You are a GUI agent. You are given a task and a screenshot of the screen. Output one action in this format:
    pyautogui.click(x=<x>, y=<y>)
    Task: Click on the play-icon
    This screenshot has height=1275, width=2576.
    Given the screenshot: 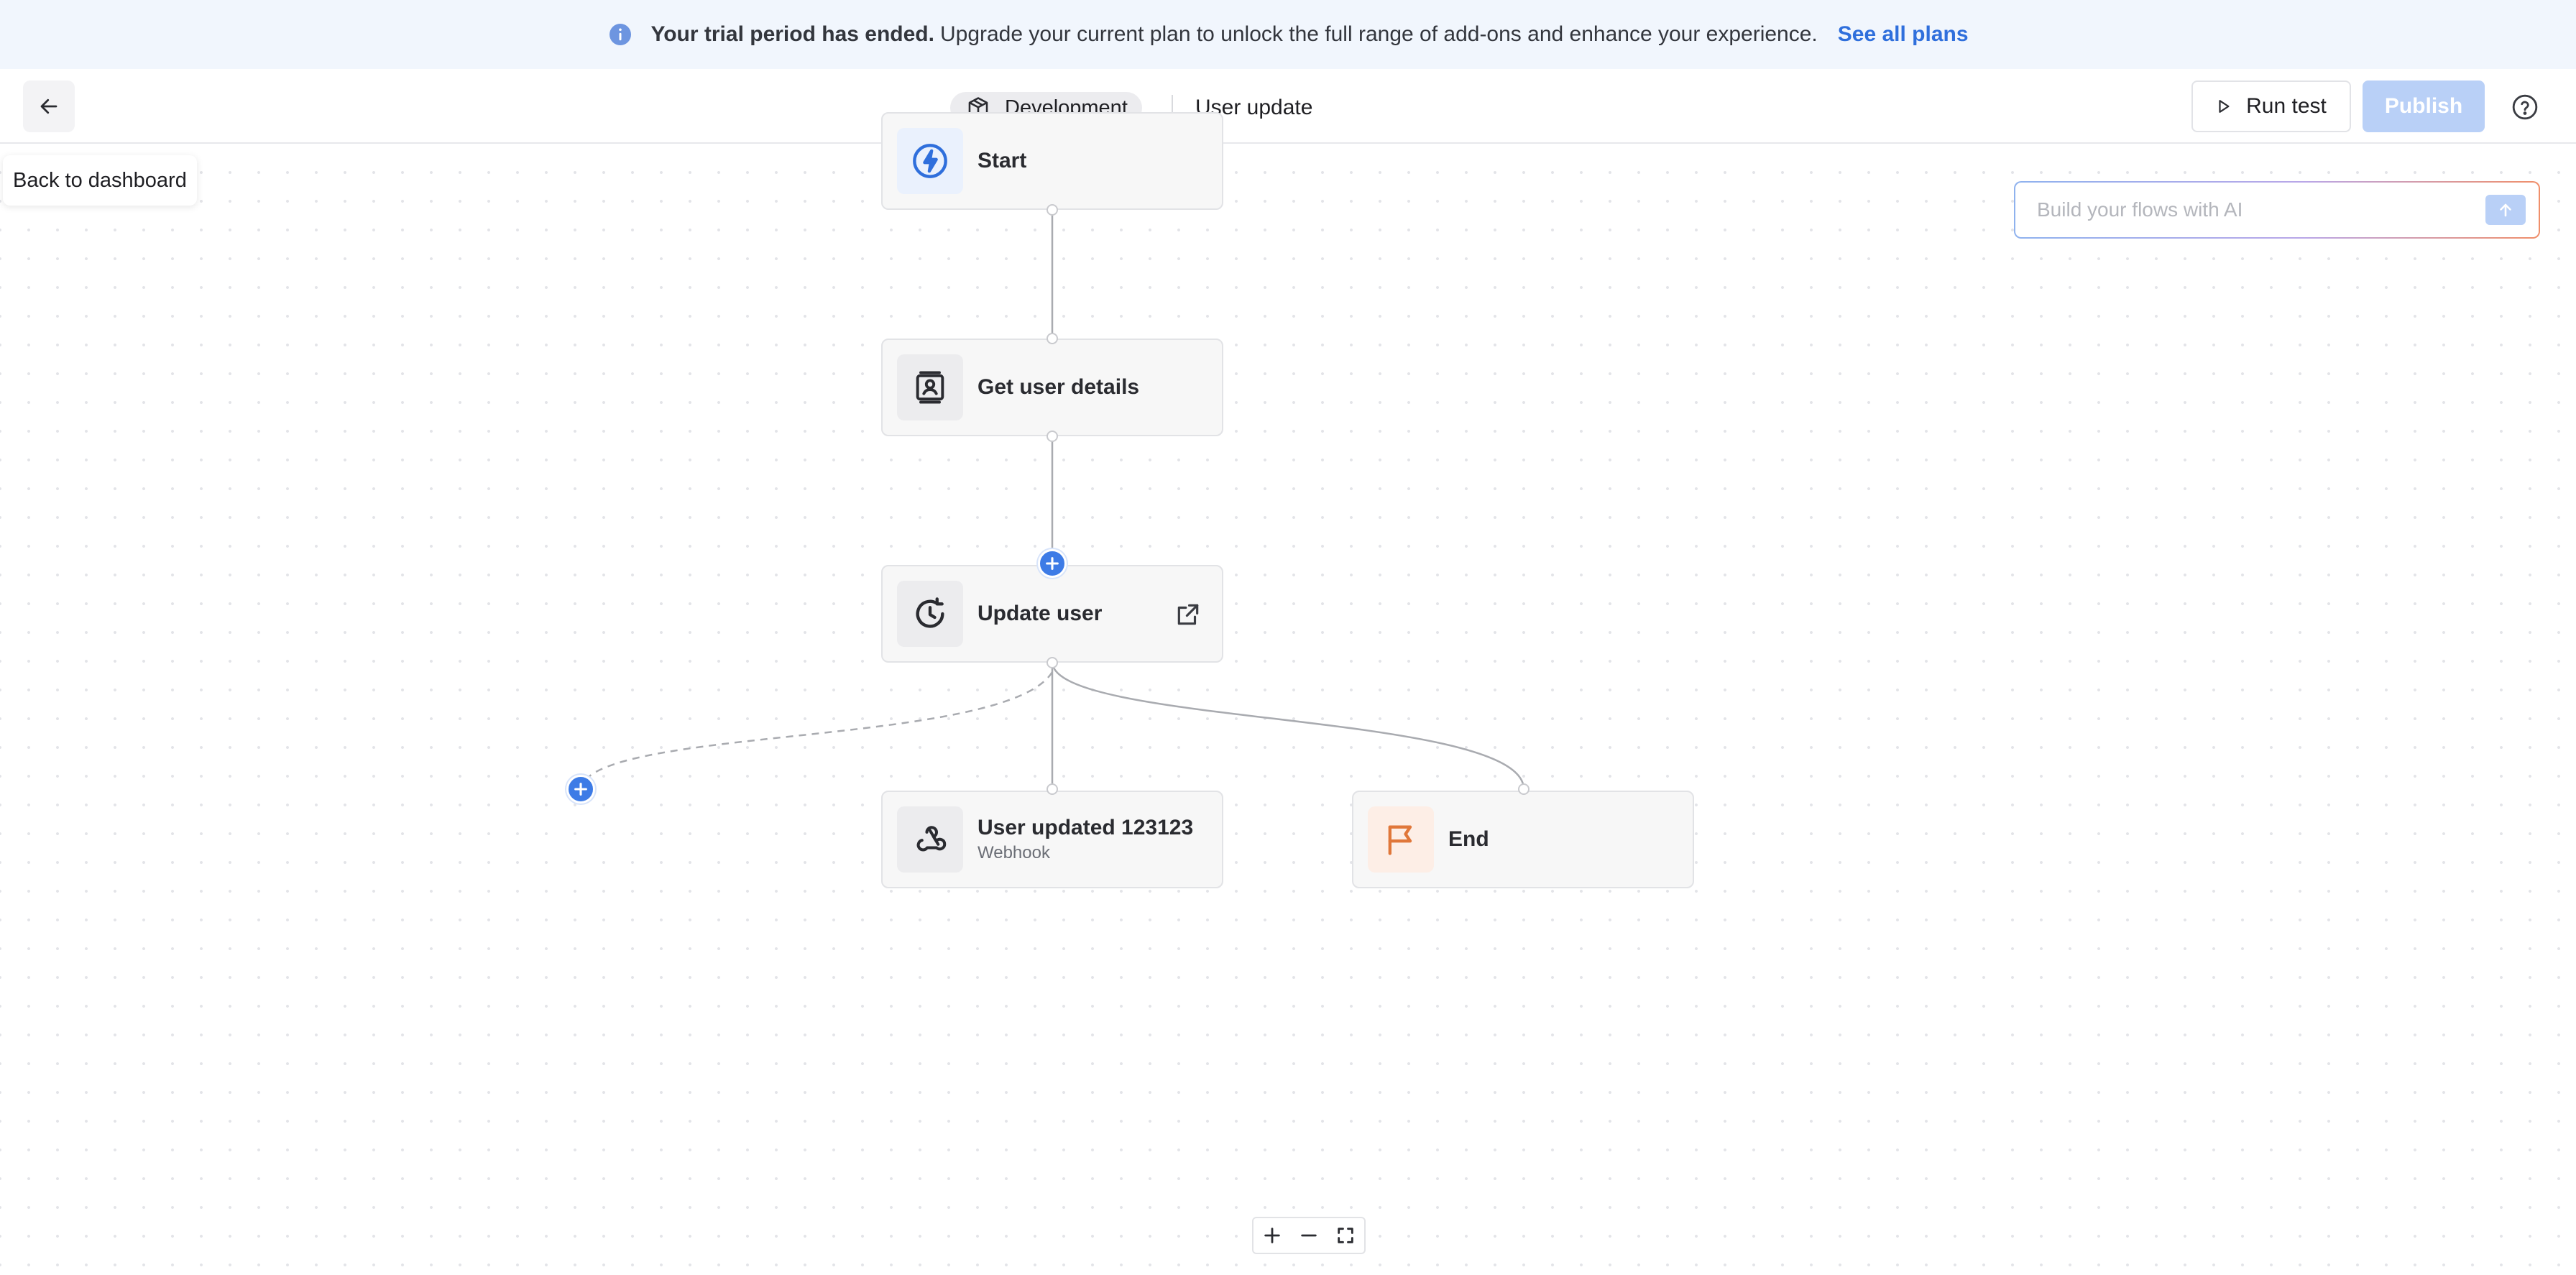 What is the action you would take?
    pyautogui.click(x=2224, y=106)
    